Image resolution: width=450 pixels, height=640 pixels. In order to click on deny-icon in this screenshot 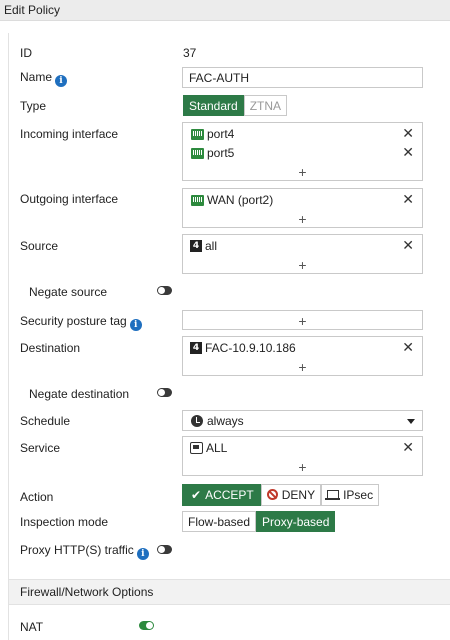, I will do `click(272, 494)`.